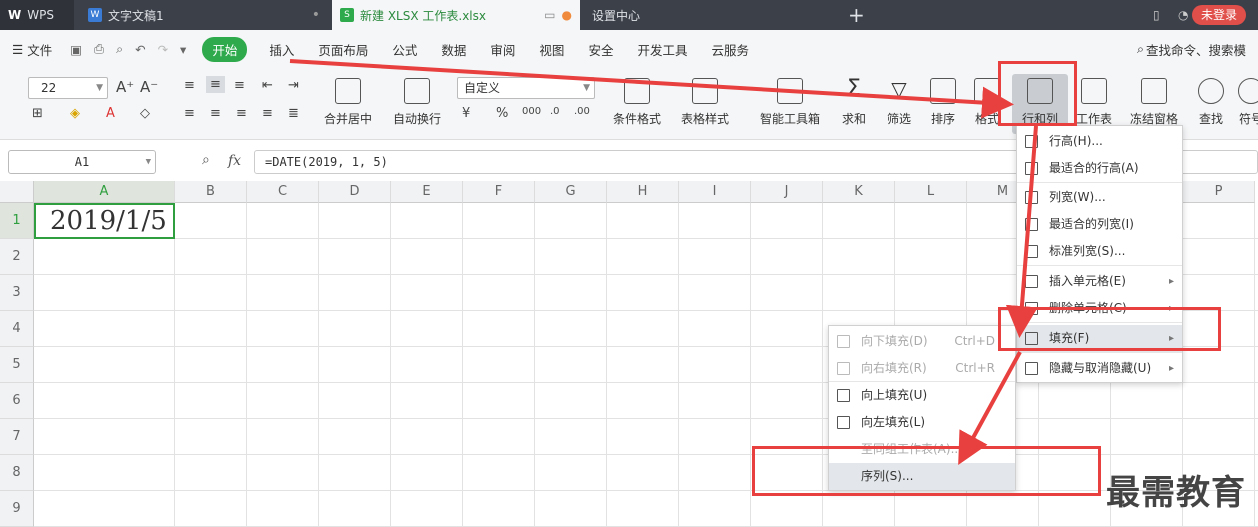  I want to click on arrow-to-row-col, so click(651, 89).